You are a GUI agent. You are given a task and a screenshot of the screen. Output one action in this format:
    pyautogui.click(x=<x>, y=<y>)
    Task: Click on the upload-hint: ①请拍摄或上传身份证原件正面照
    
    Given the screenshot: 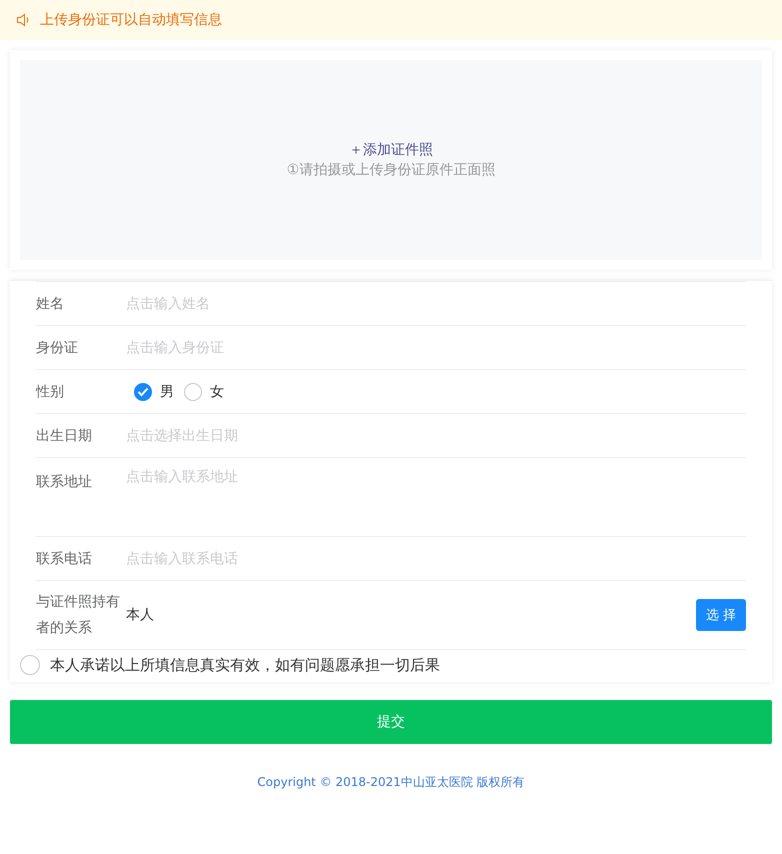 What is the action you would take?
    pyautogui.click(x=391, y=170)
    